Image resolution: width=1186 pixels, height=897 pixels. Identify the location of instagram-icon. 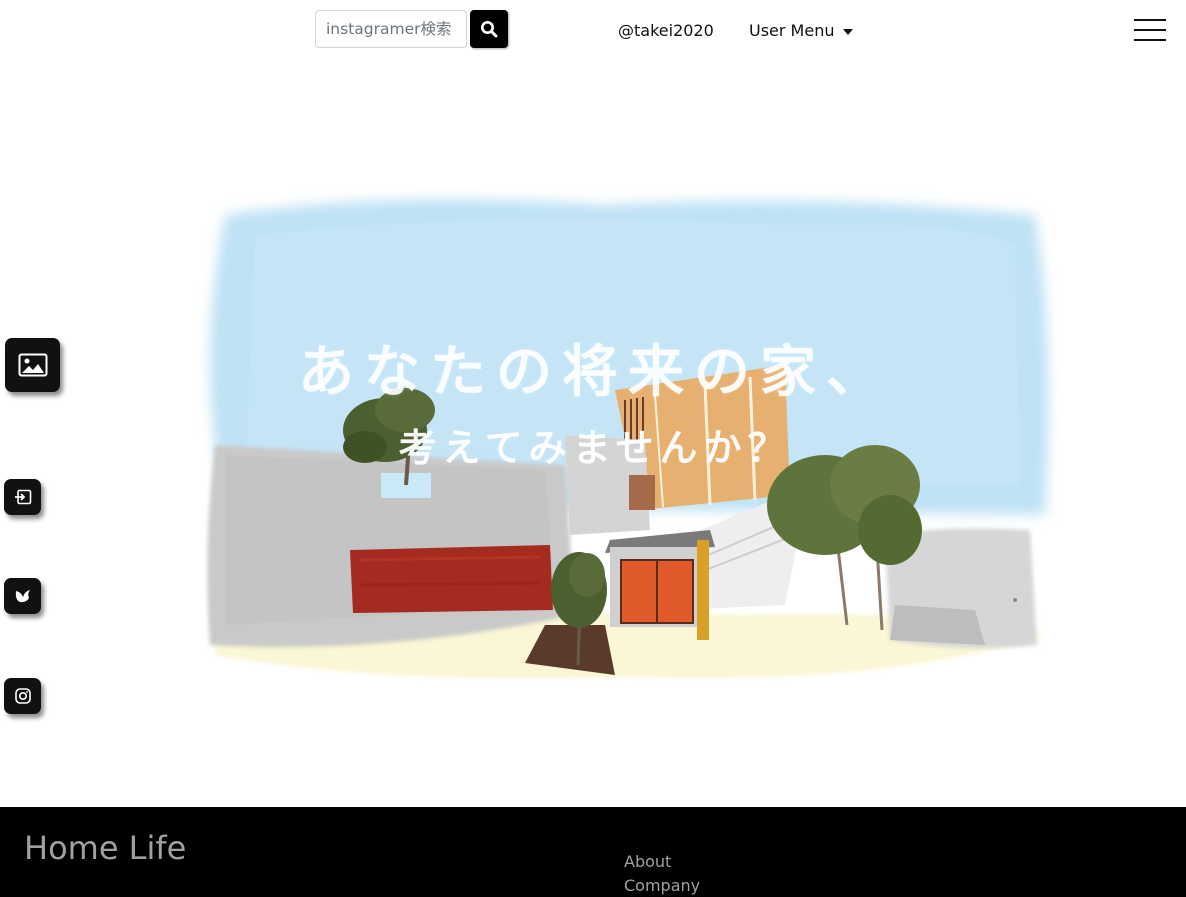
(22, 696).